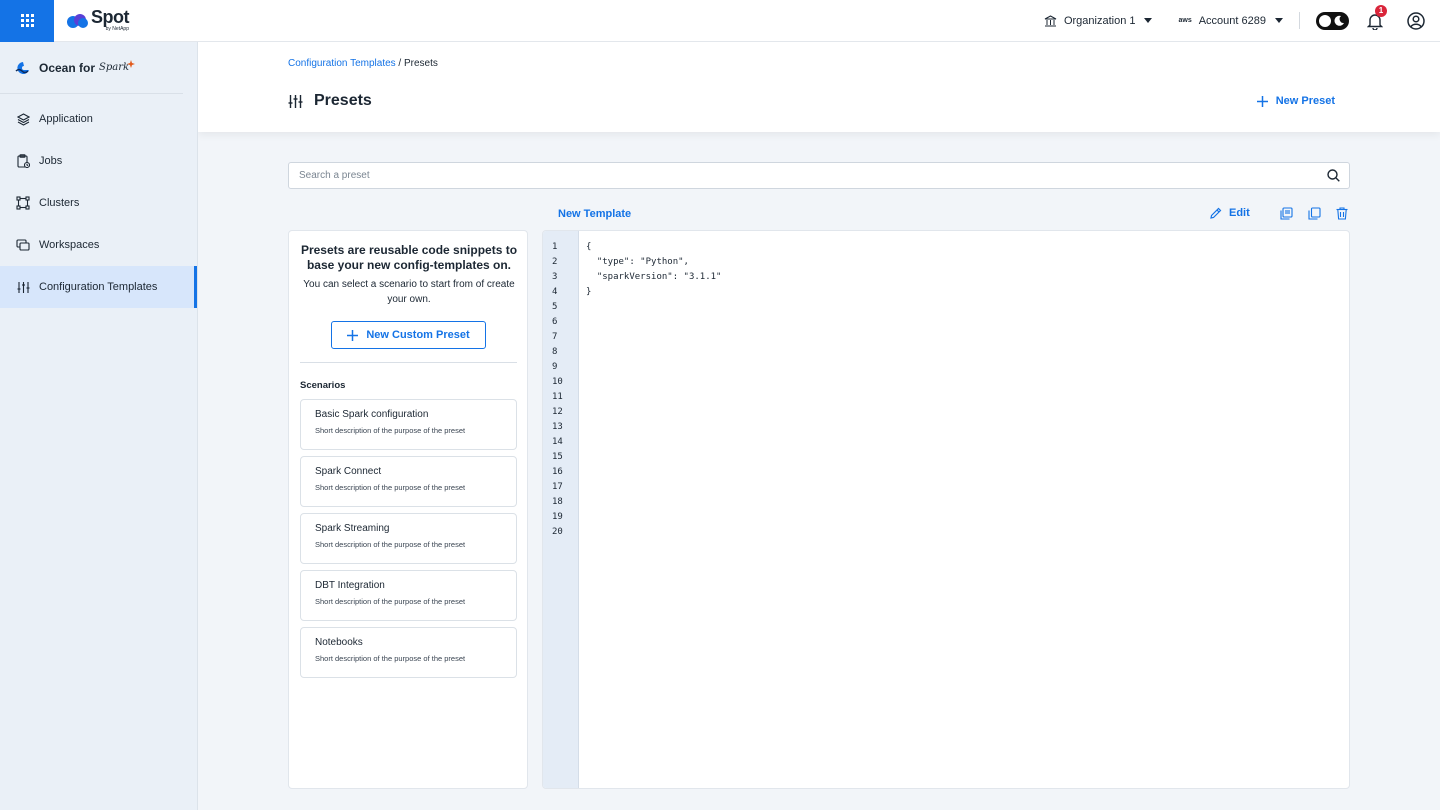 This screenshot has width=1440, height=810. I want to click on new-preset-button: New Preset, so click(1295, 101).